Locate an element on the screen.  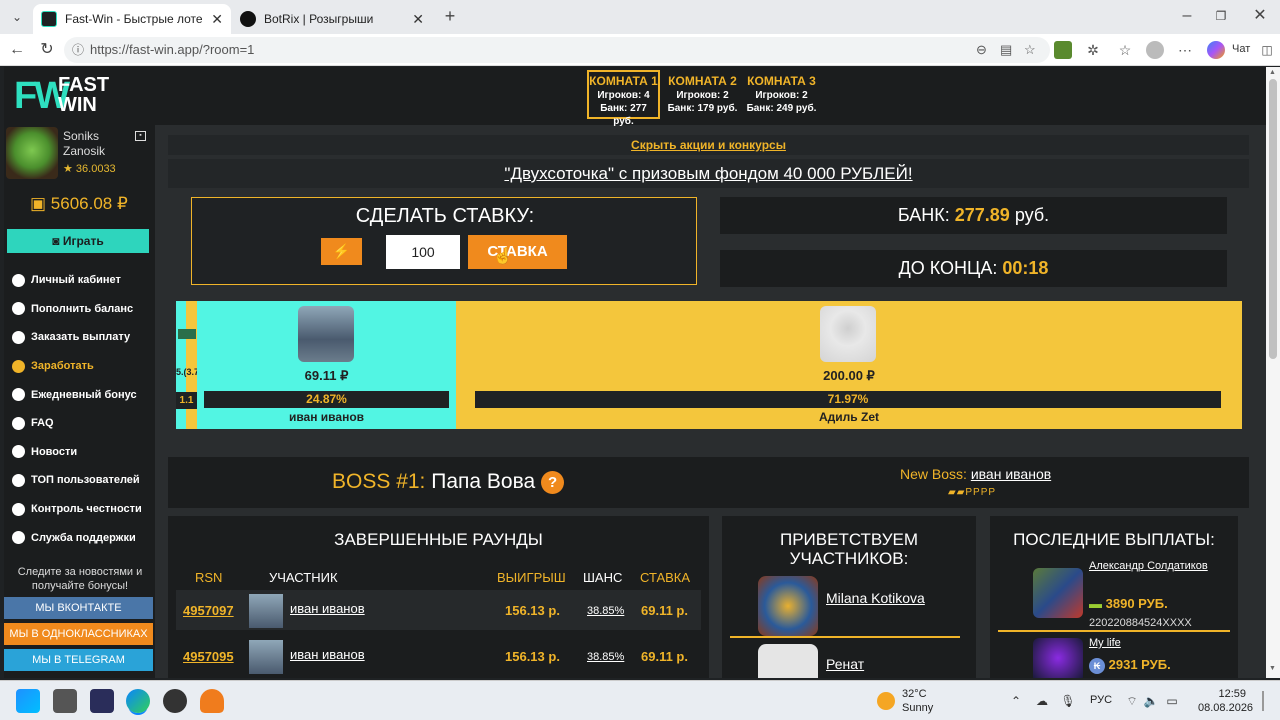
weather-widget: 32°C Sunny is located at coordinates (917, 701).